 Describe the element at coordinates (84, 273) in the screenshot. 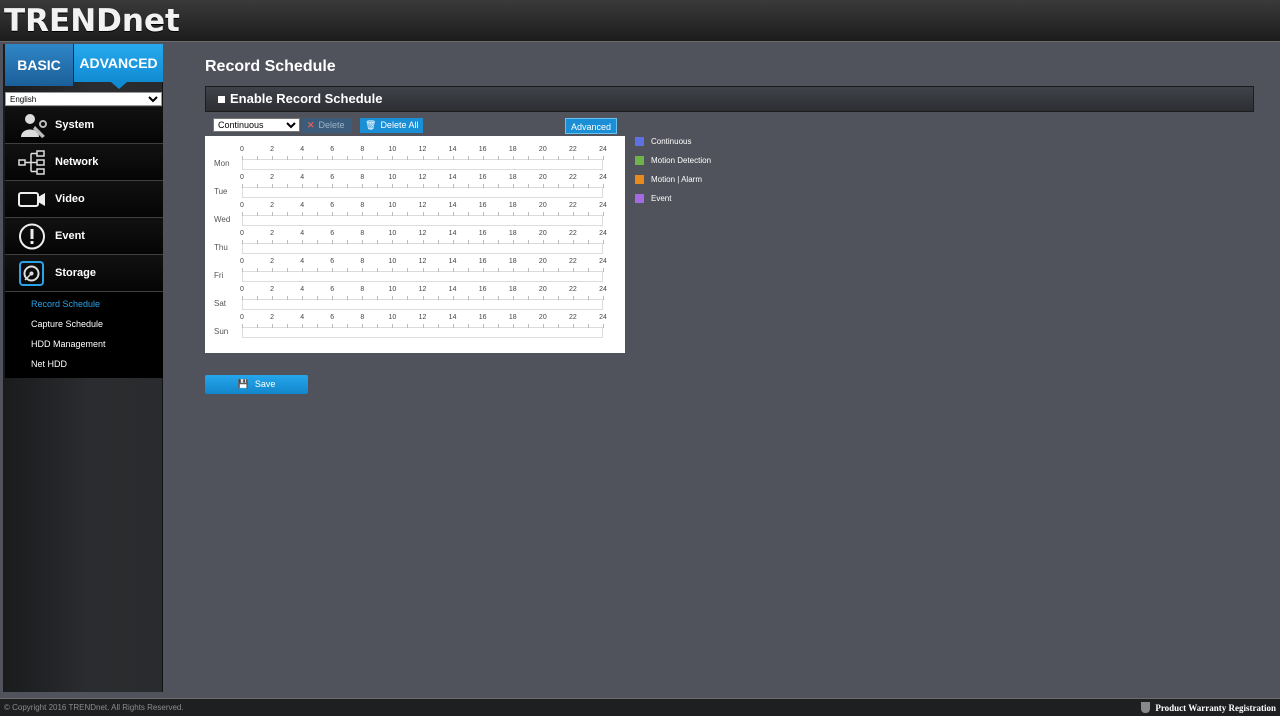

I see `sidebar-item-storage: Storage` at that location.